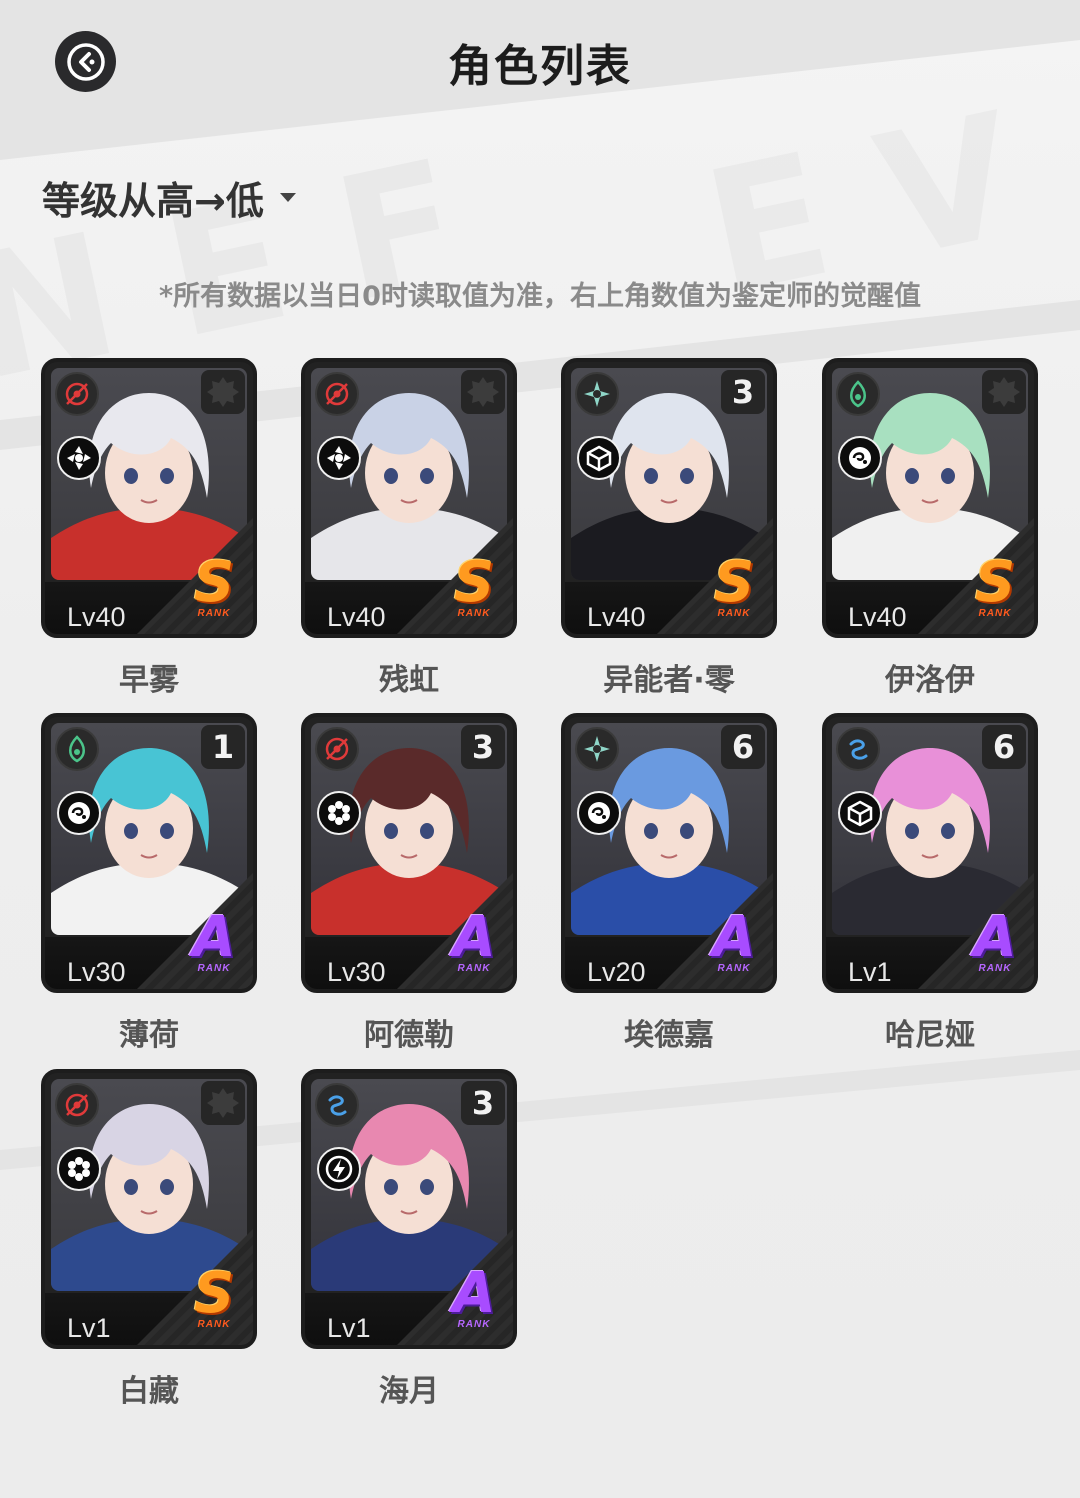  Describe the element at coordinates (669, 1035) in the screenshot. I see `character-name: 埃德嘉` at that location.